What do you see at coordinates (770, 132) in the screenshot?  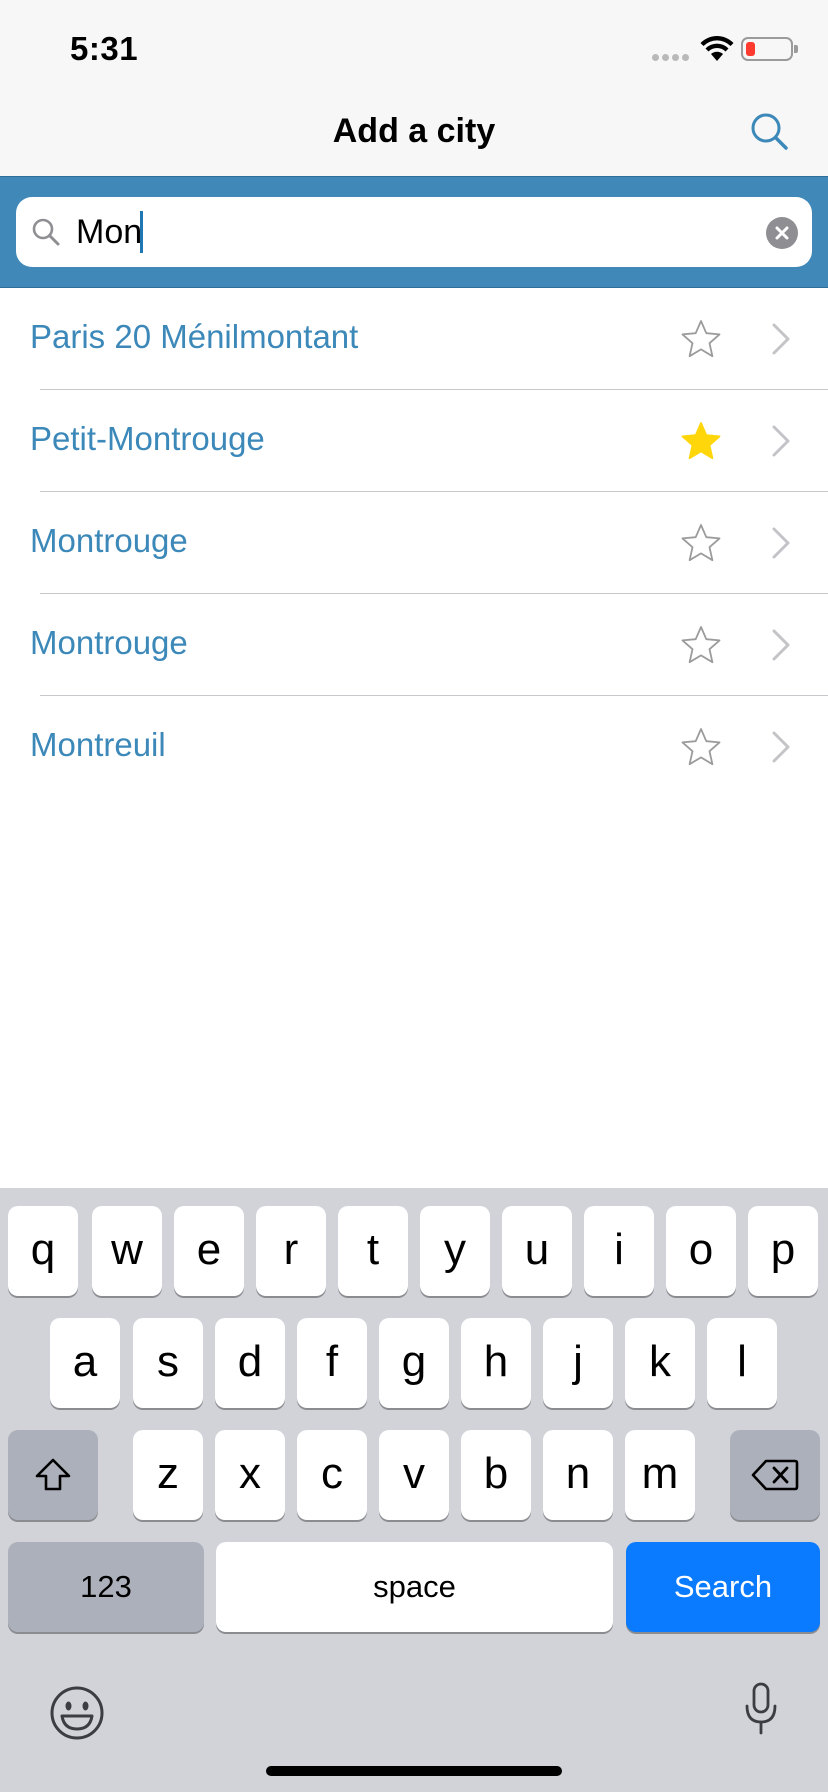 I see `search-icon` at bounding box center [770, 132].